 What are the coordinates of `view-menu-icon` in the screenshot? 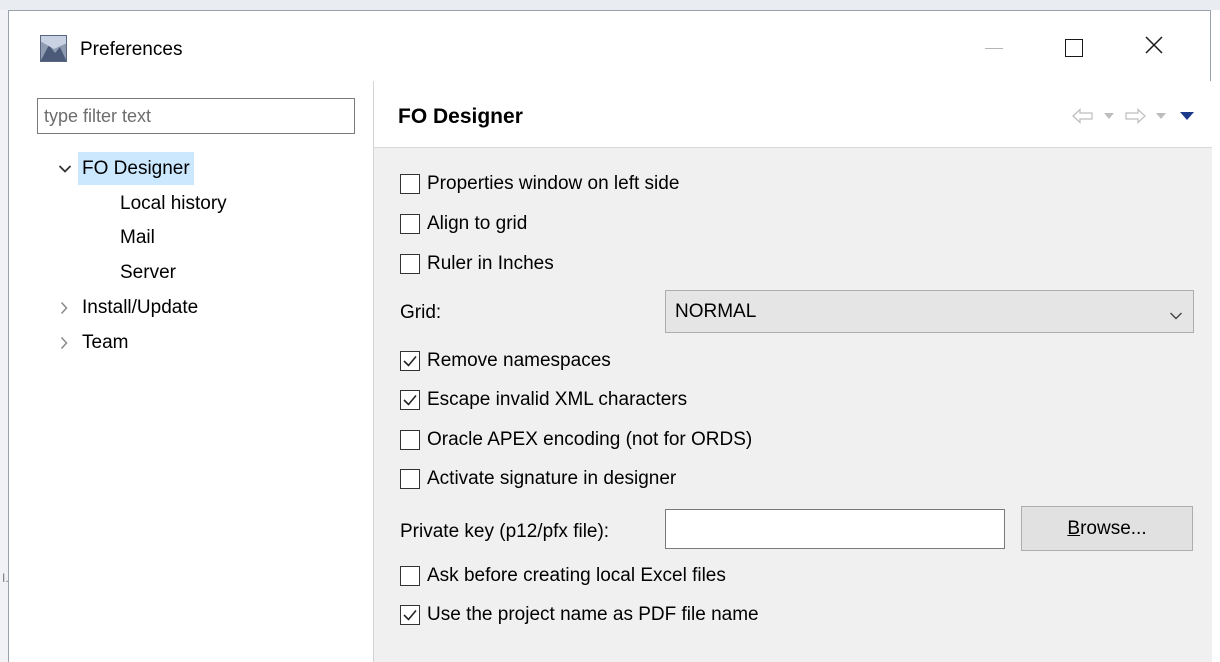 It's located at (1187, 116).